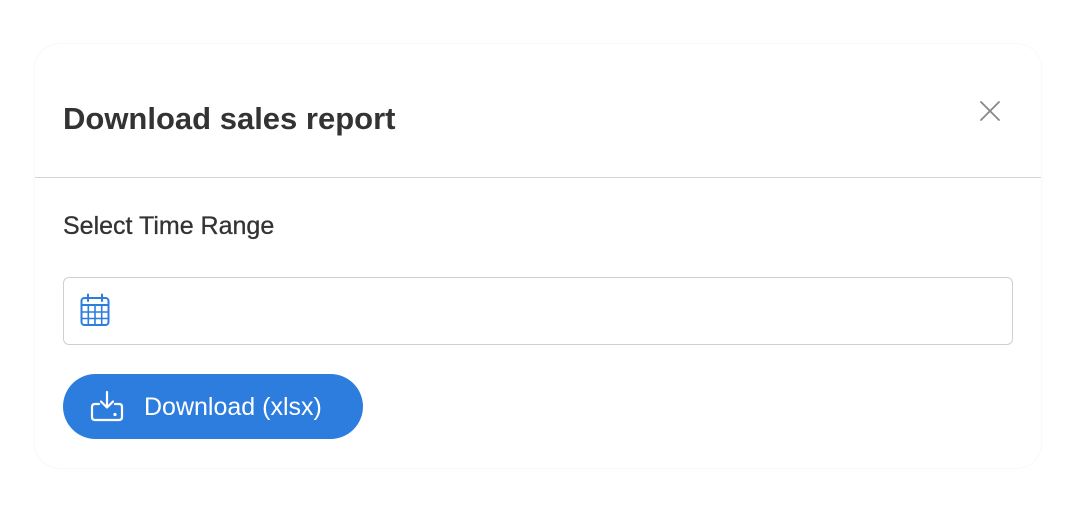 The width and height of the screenshot is (1082, 526). I want to click on download-xlsx-button: Download (xlsx), so click(213, 406).